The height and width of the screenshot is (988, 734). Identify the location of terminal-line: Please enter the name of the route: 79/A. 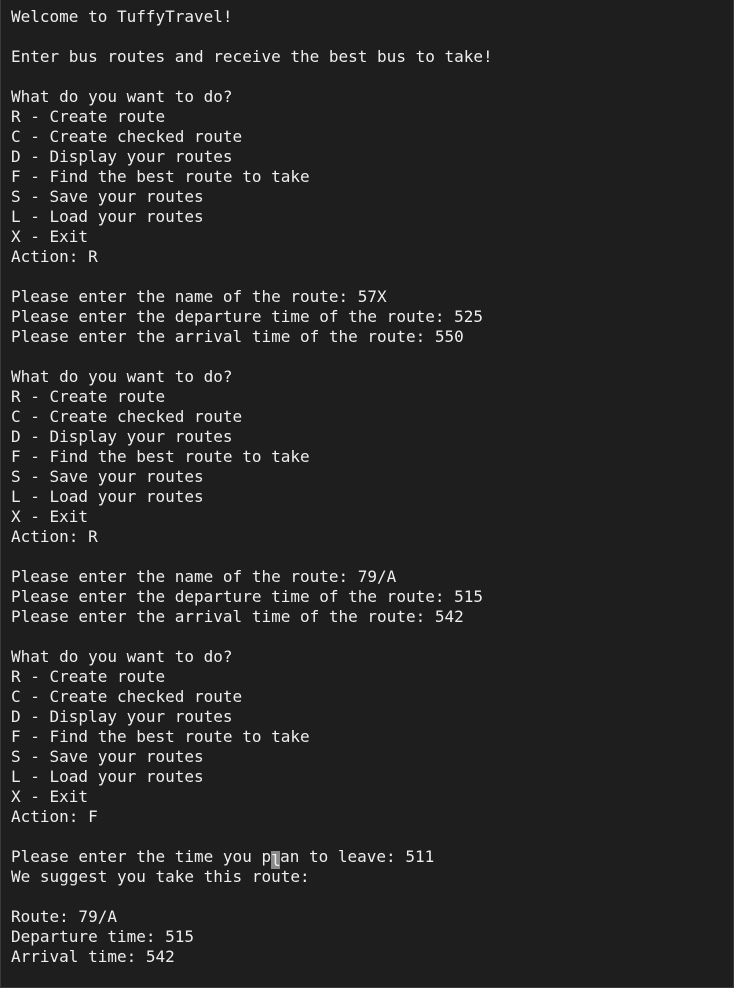
(204, 576).